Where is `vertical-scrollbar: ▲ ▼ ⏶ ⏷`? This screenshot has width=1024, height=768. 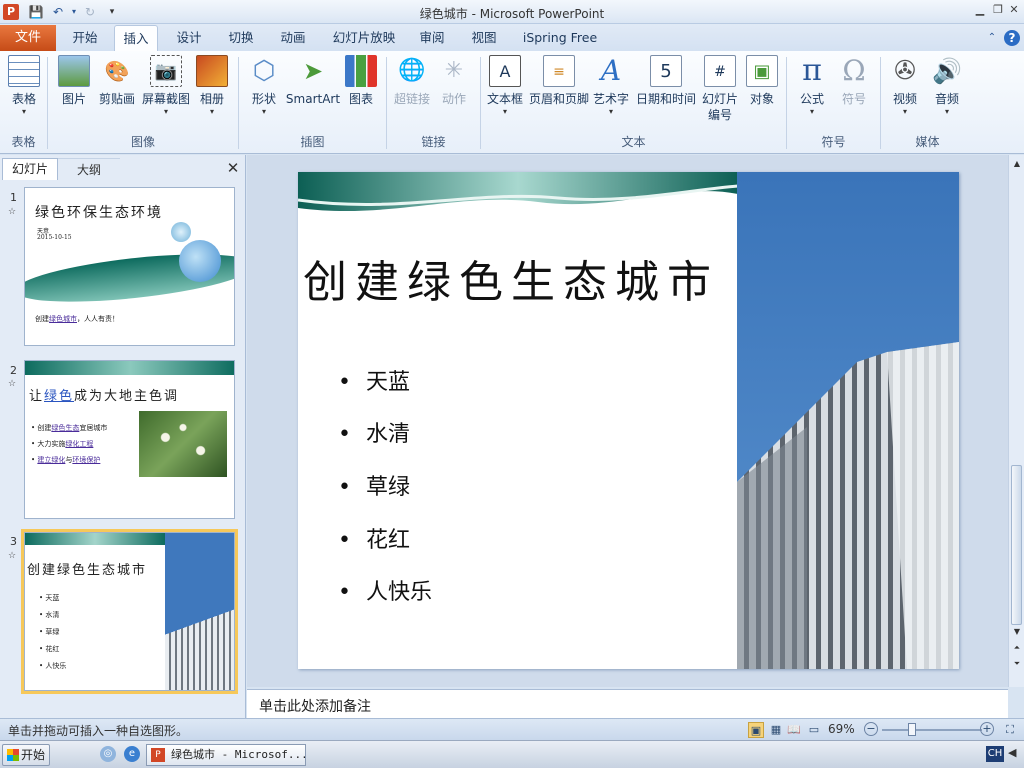
vertical-scrollbar: ▲ ▼ ⏶ ⏷ is located at coordinates (1016, 421).